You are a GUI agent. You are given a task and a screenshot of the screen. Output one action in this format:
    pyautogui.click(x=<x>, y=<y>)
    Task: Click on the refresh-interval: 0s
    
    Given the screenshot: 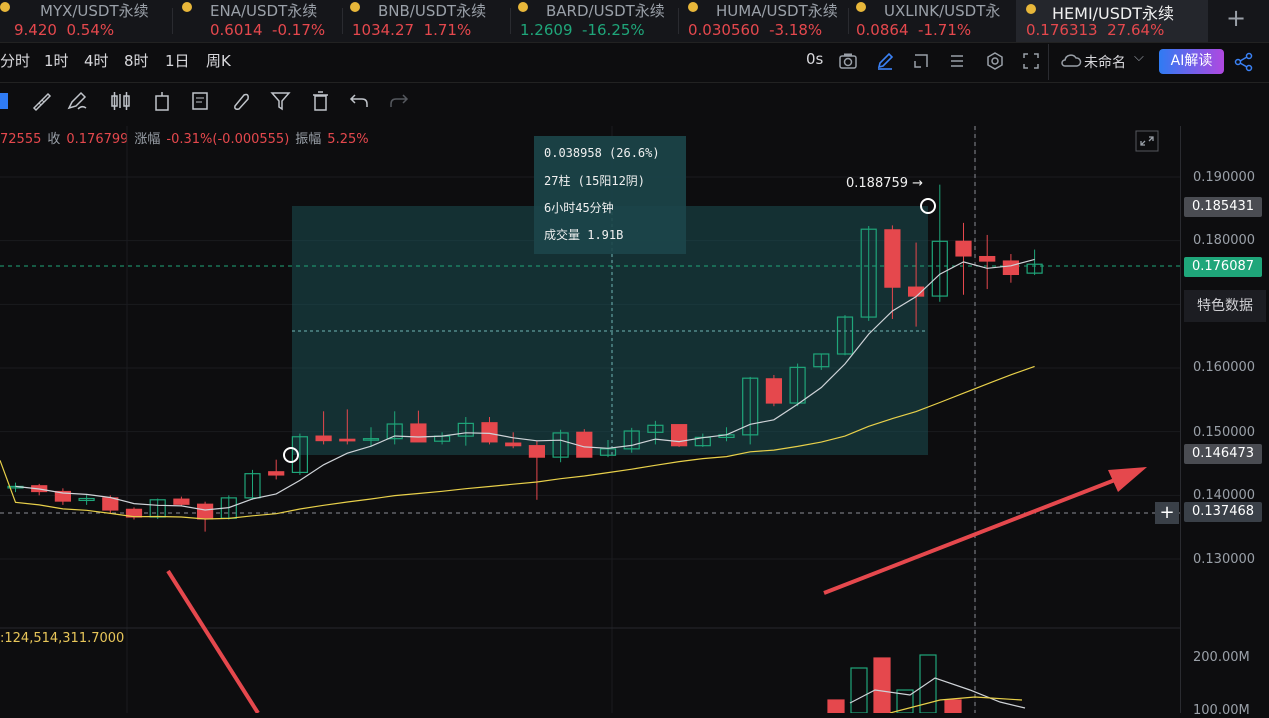 What is the action you would take?
    pyautogui.click(x=814, y=59)
    